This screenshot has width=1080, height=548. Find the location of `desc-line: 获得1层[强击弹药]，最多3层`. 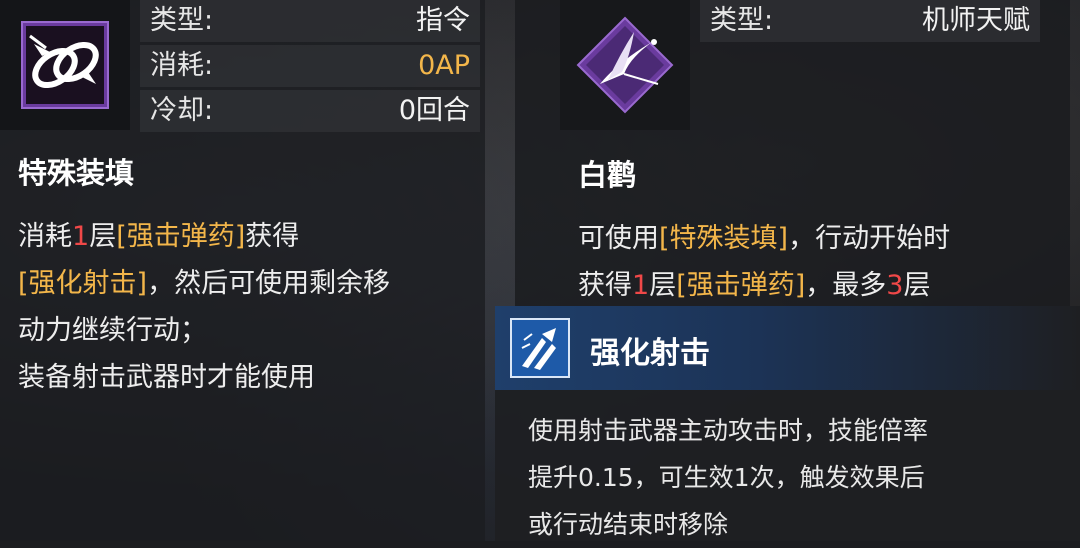

desc-line: 获得1层[强击弹药]，最多3层 is located at coordinates (754, 285).